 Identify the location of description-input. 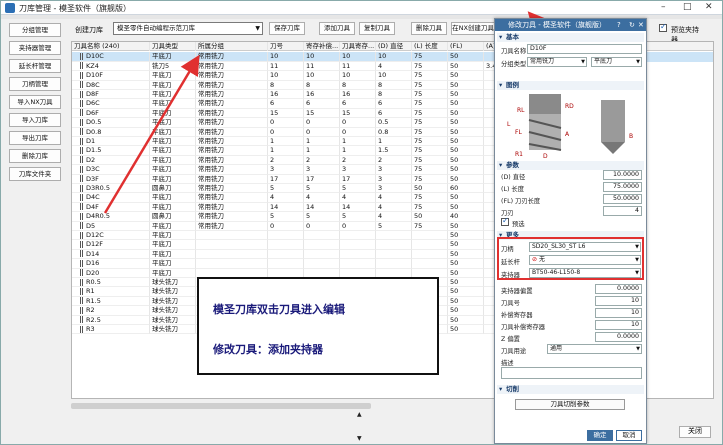
(571, 373).